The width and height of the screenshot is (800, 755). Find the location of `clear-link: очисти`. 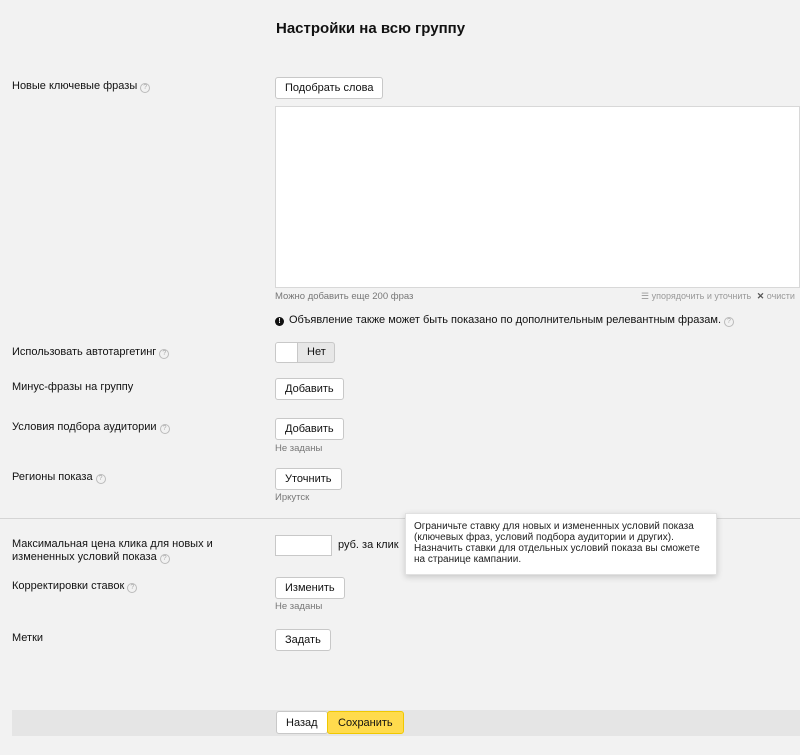

clear-link: очисти is located at coordinates (781, 296).